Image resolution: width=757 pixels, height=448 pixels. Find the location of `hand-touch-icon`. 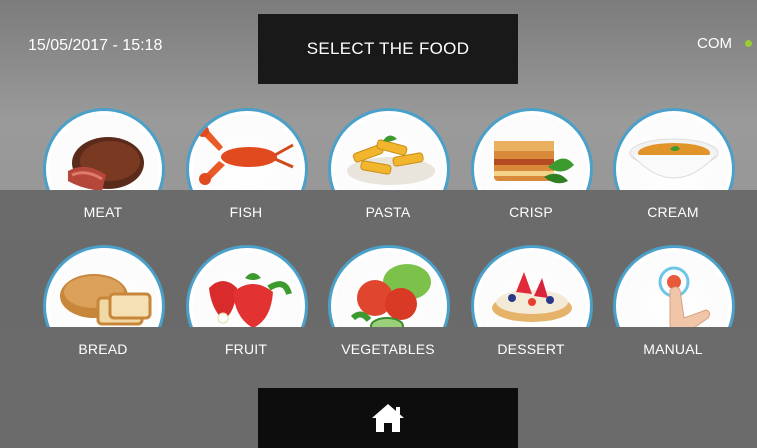

hand-touch-icon is located at coordinates (684, 296).